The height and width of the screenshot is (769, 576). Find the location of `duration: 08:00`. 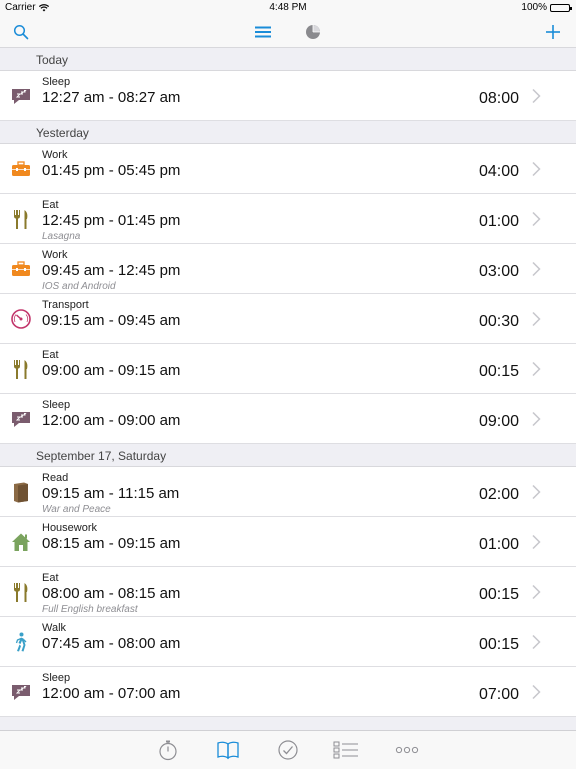

duration: 08:00 is located at coordinates (498, 98).